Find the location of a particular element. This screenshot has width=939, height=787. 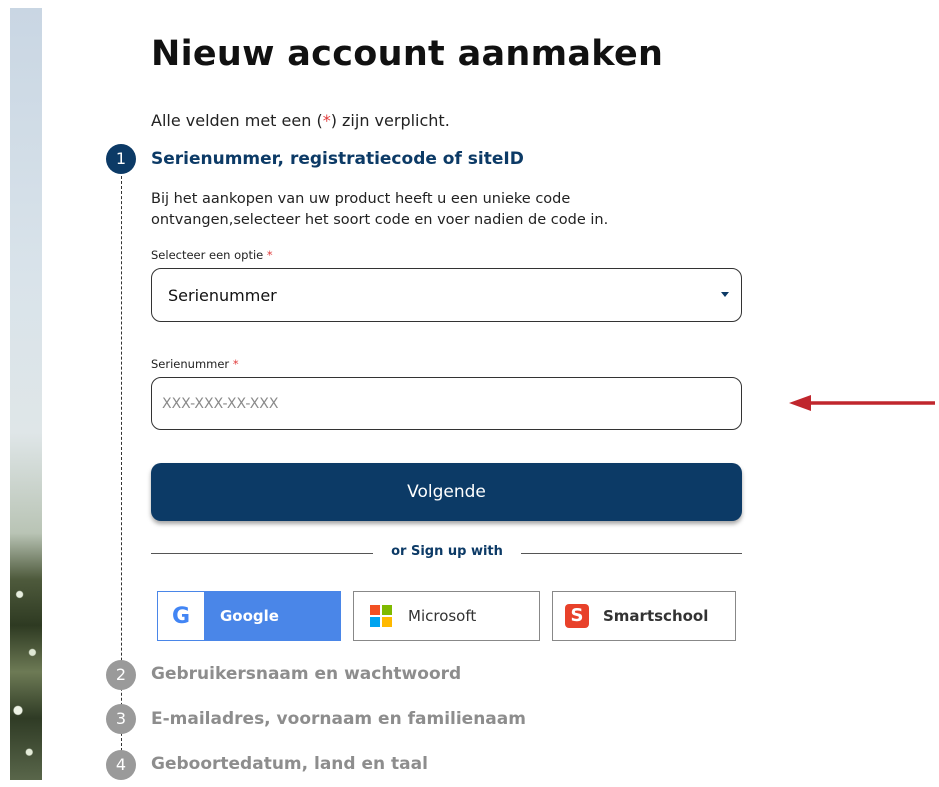

serial-number-label-text: Serienummer is located at coordinates (190, 364).